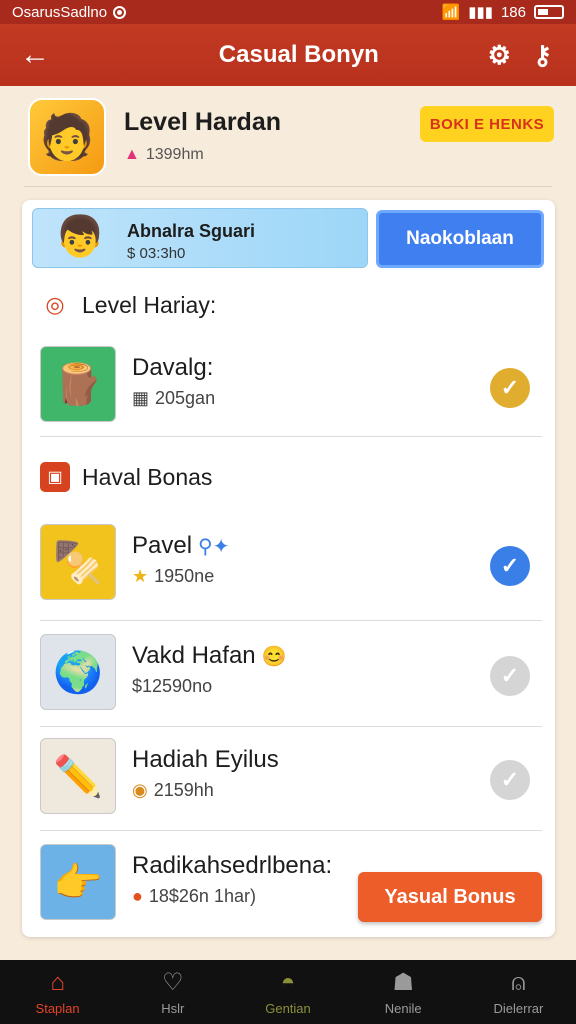 The image size is (576, 1024). What do you see at coordinates (191, 231) in the screenshot?
I see `promo-title: Abnalra Sguari` at bounding box center [191, 231].